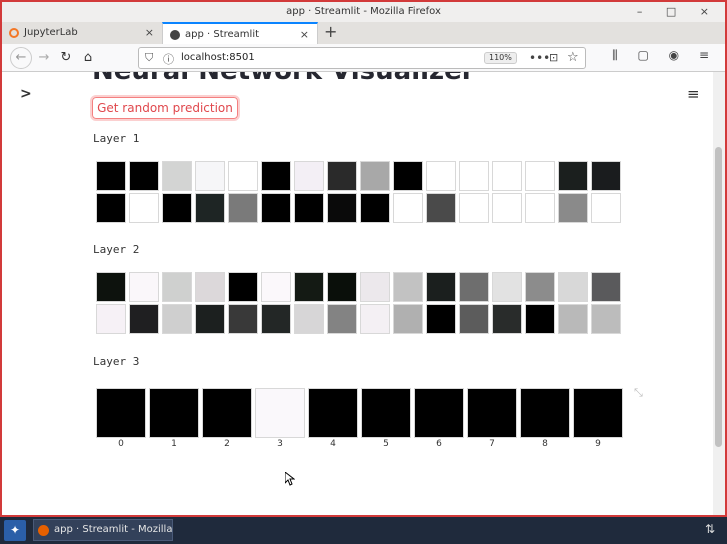 This screenshot has width=727, height=544. Describe the element at coordinates (149, 58) in the screenshot. I see `tracking-shield-icon: ⛉` at that location.